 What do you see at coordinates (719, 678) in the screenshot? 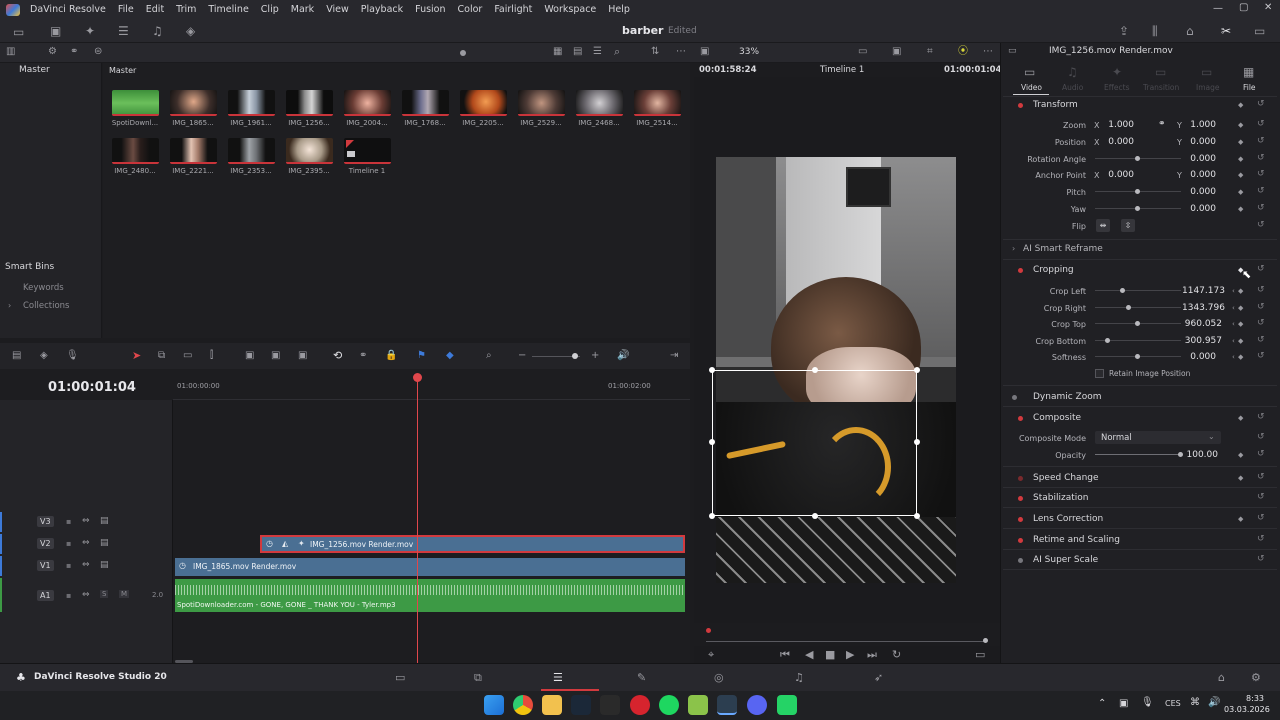
I see `color-page-icon: ◎` at bounding box center [719, 678].